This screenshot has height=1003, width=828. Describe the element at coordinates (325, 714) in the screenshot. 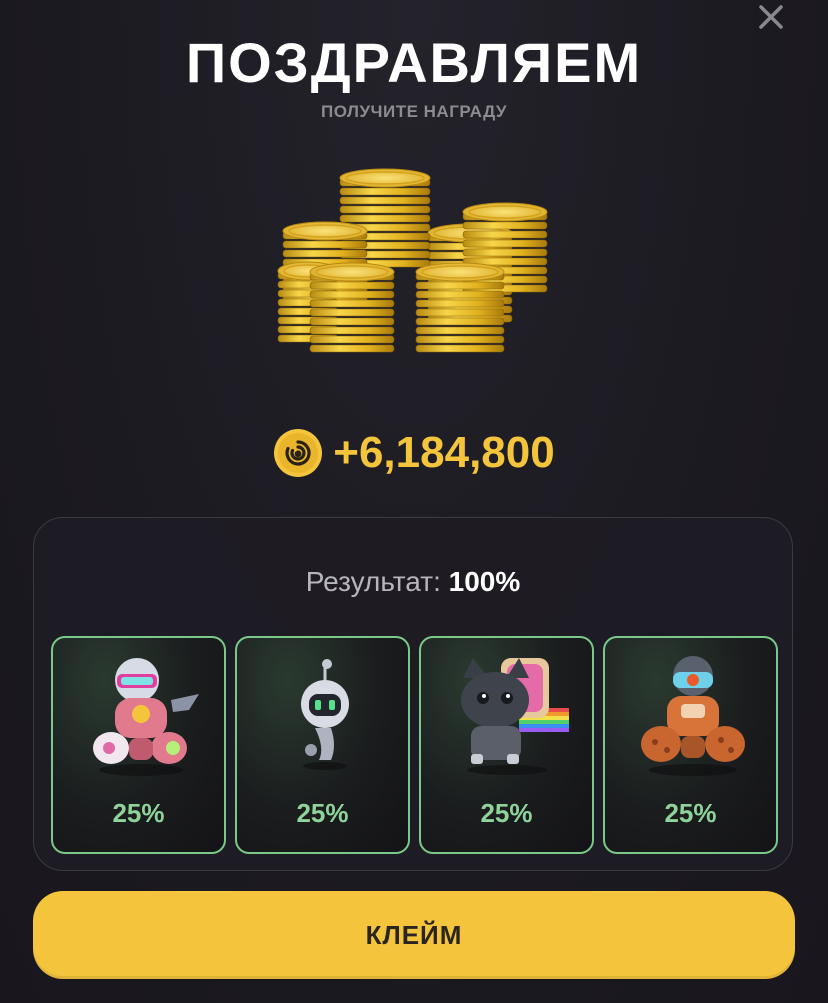

I see `robot-small-icon` at that location.